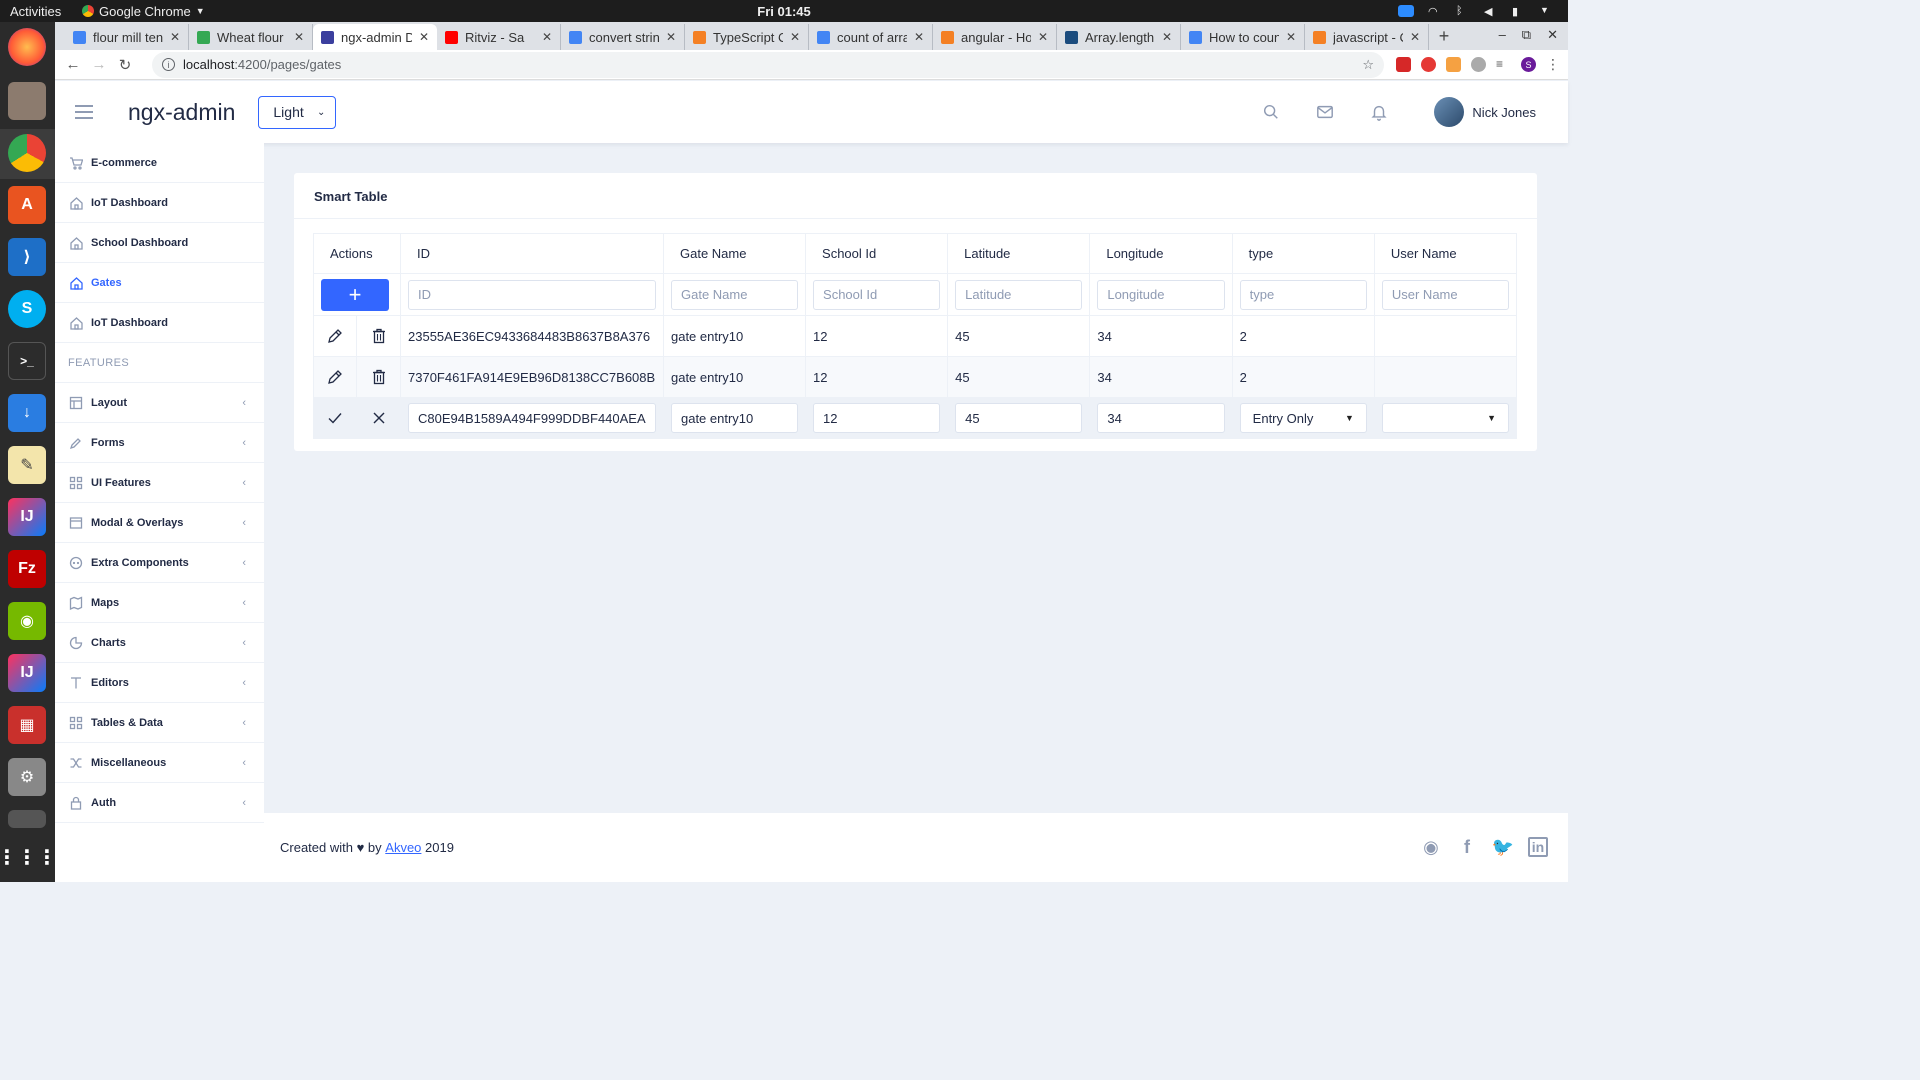 This screenshot has height=1080, width=1920. What do you see at coordinates (1368, 65) in the screenshot?
I see `bookmark-star-icon: ☆` at bounding box center [1368, 65].